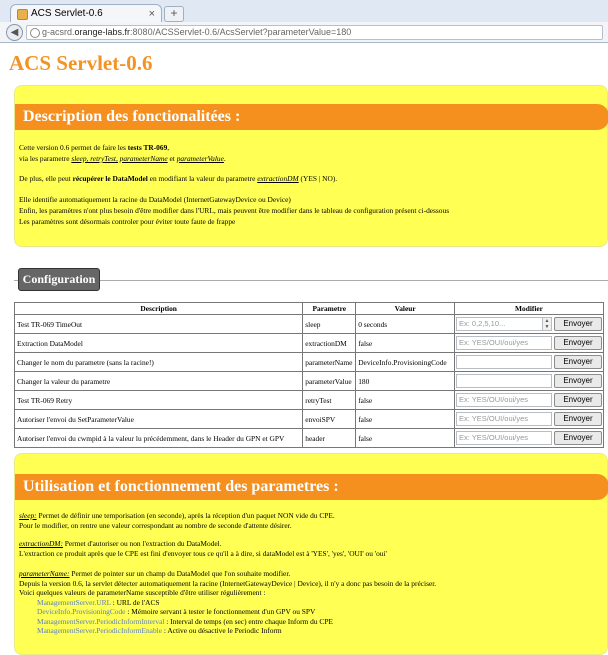  What do you see at coordinates (329, 419) in the screenshot?
I see `row-parametre: envoiSPV` at bounding box center [329, 419].